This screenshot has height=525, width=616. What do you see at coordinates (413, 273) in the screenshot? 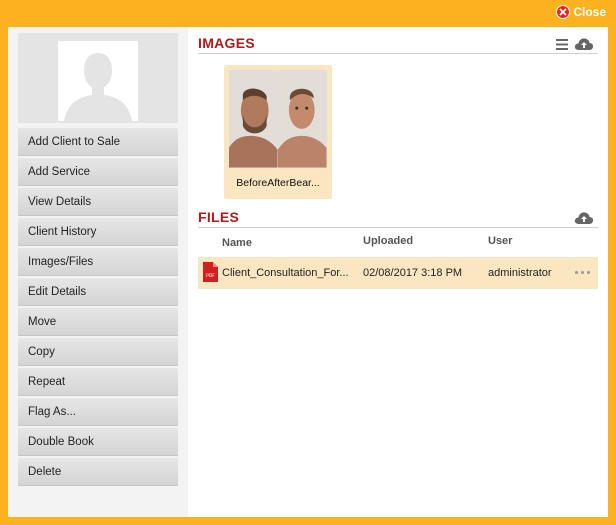
I see `file-uploaded: 02/08/2017 3:18 PM` at bounding box center [413, 273].